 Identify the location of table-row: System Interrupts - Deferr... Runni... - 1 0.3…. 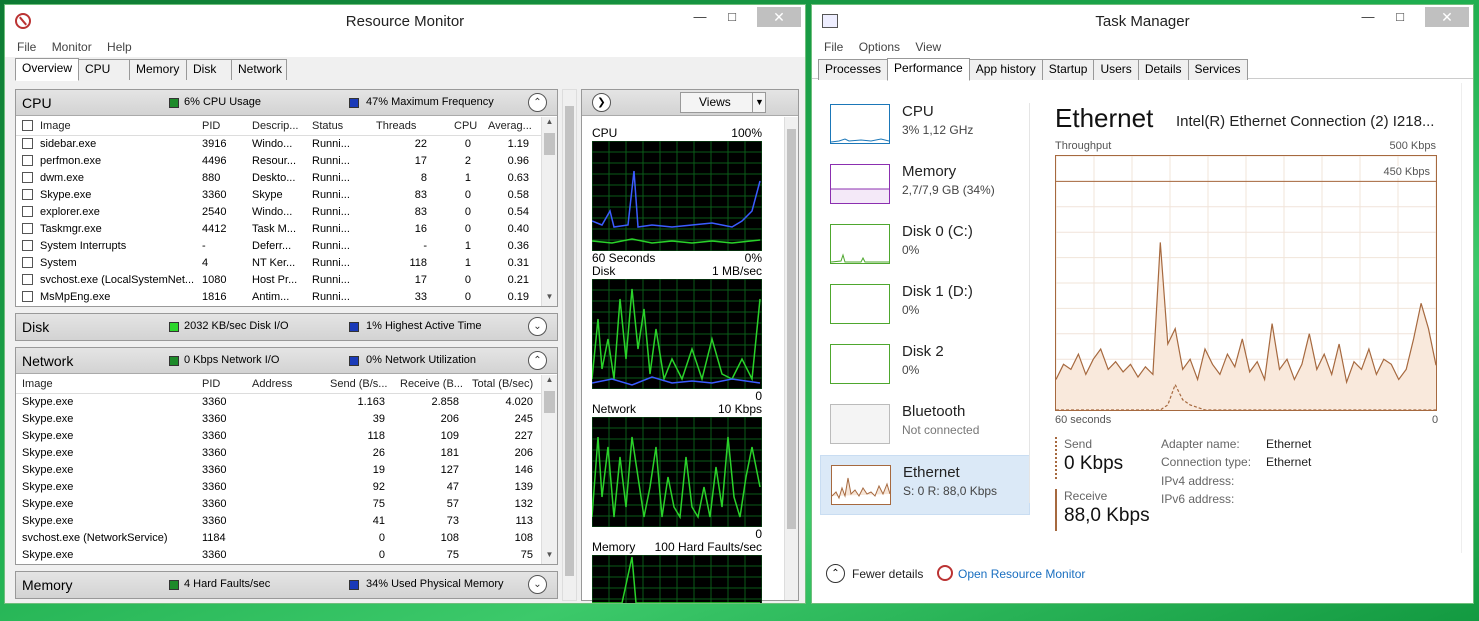
(286, 246).